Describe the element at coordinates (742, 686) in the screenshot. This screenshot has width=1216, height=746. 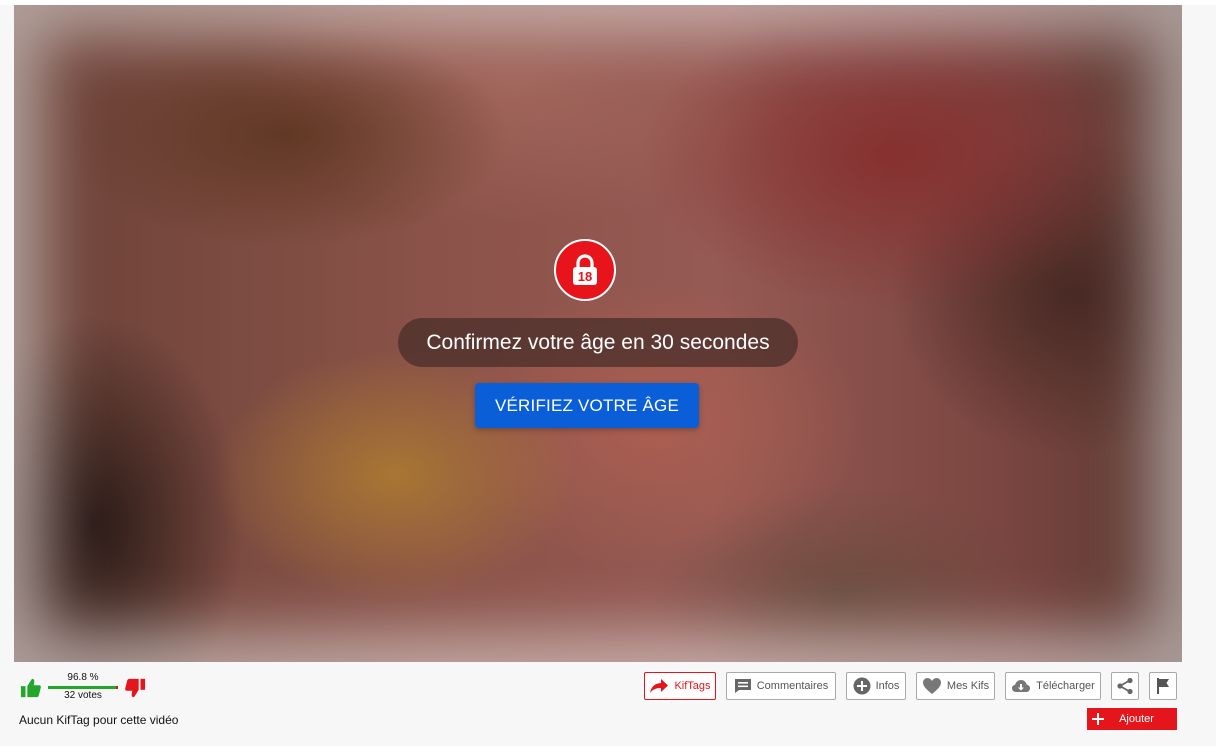
I see `comment-icon` at that location.